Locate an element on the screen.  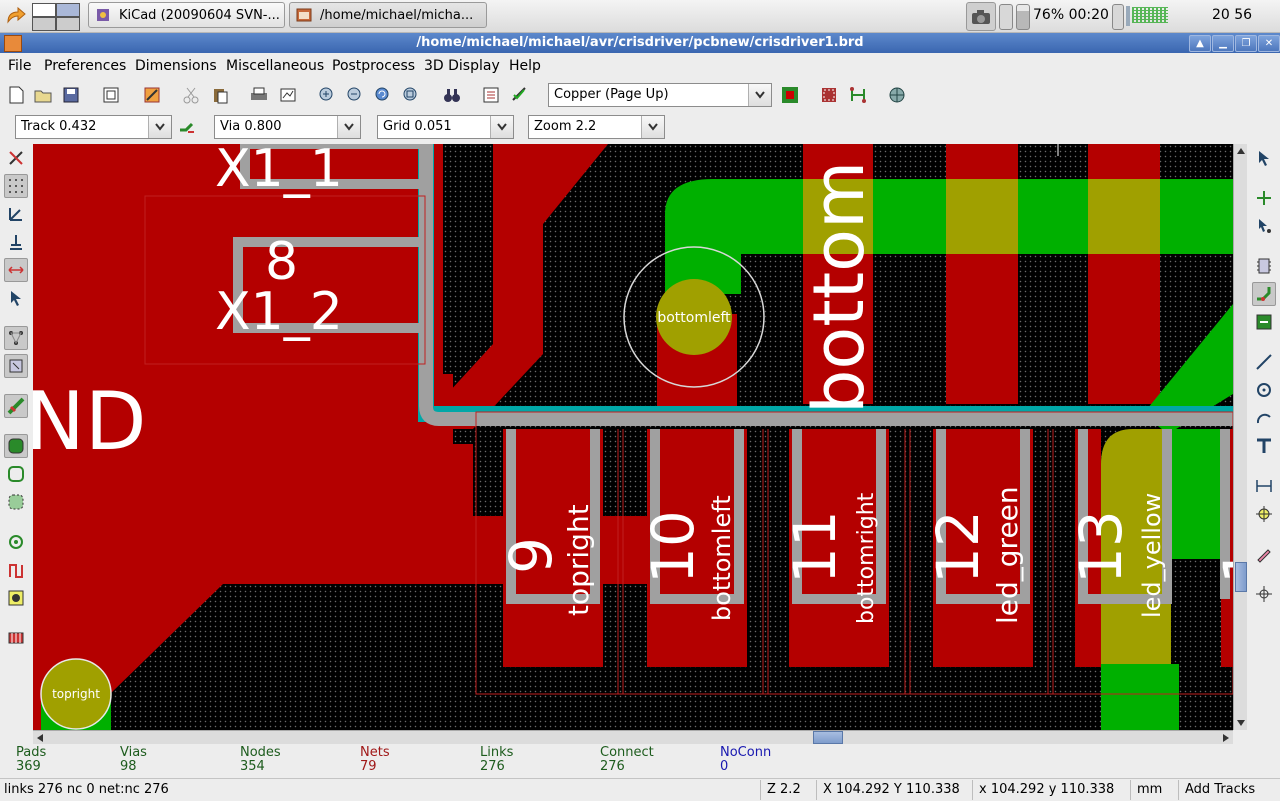
page-settings-icon is located at coordinates (111, 95).